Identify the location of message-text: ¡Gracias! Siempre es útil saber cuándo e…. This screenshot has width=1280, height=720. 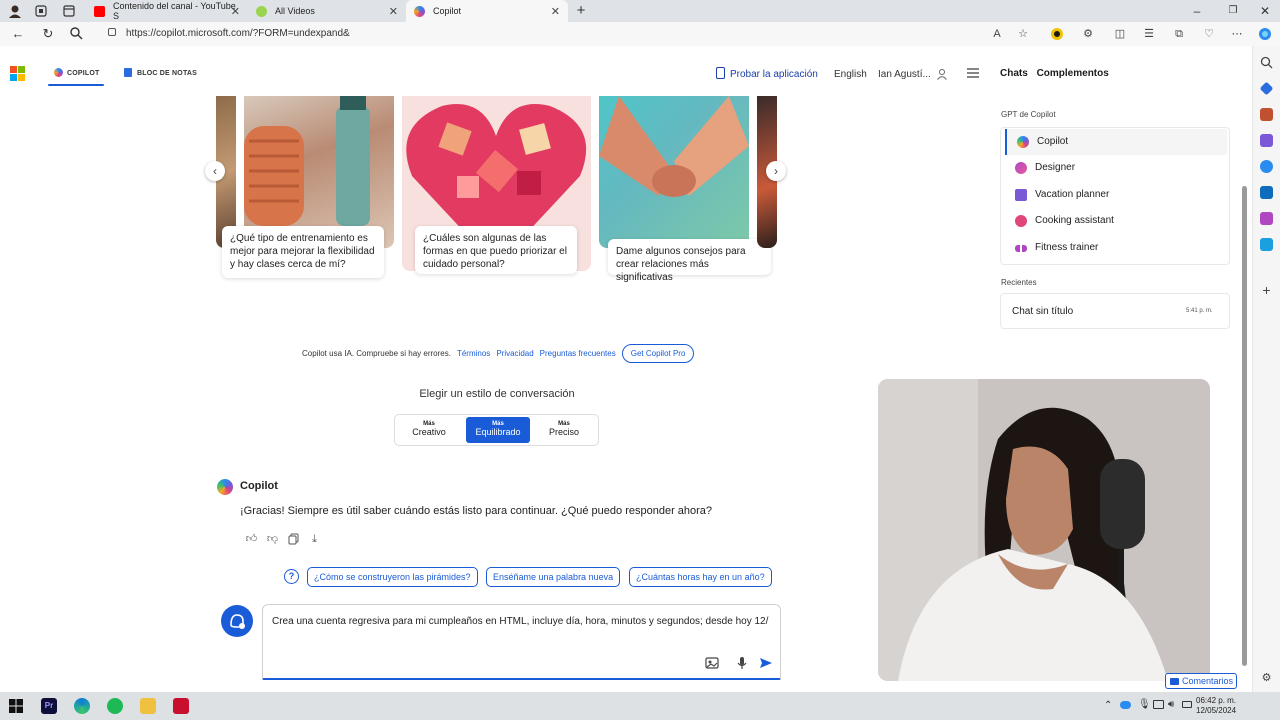
(476, 511).